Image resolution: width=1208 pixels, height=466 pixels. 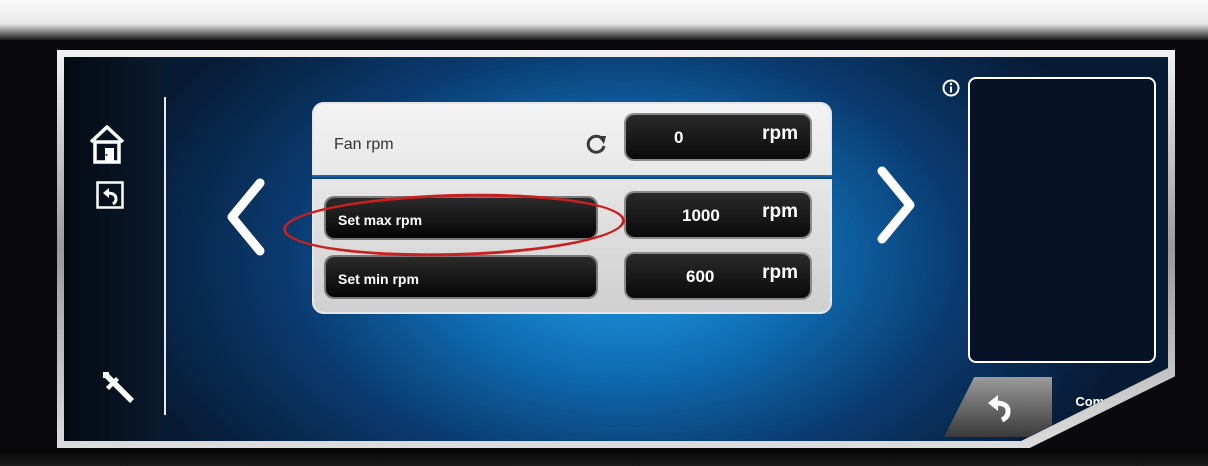 I want to click on sidebar-divider, so click(x=165, y=256).